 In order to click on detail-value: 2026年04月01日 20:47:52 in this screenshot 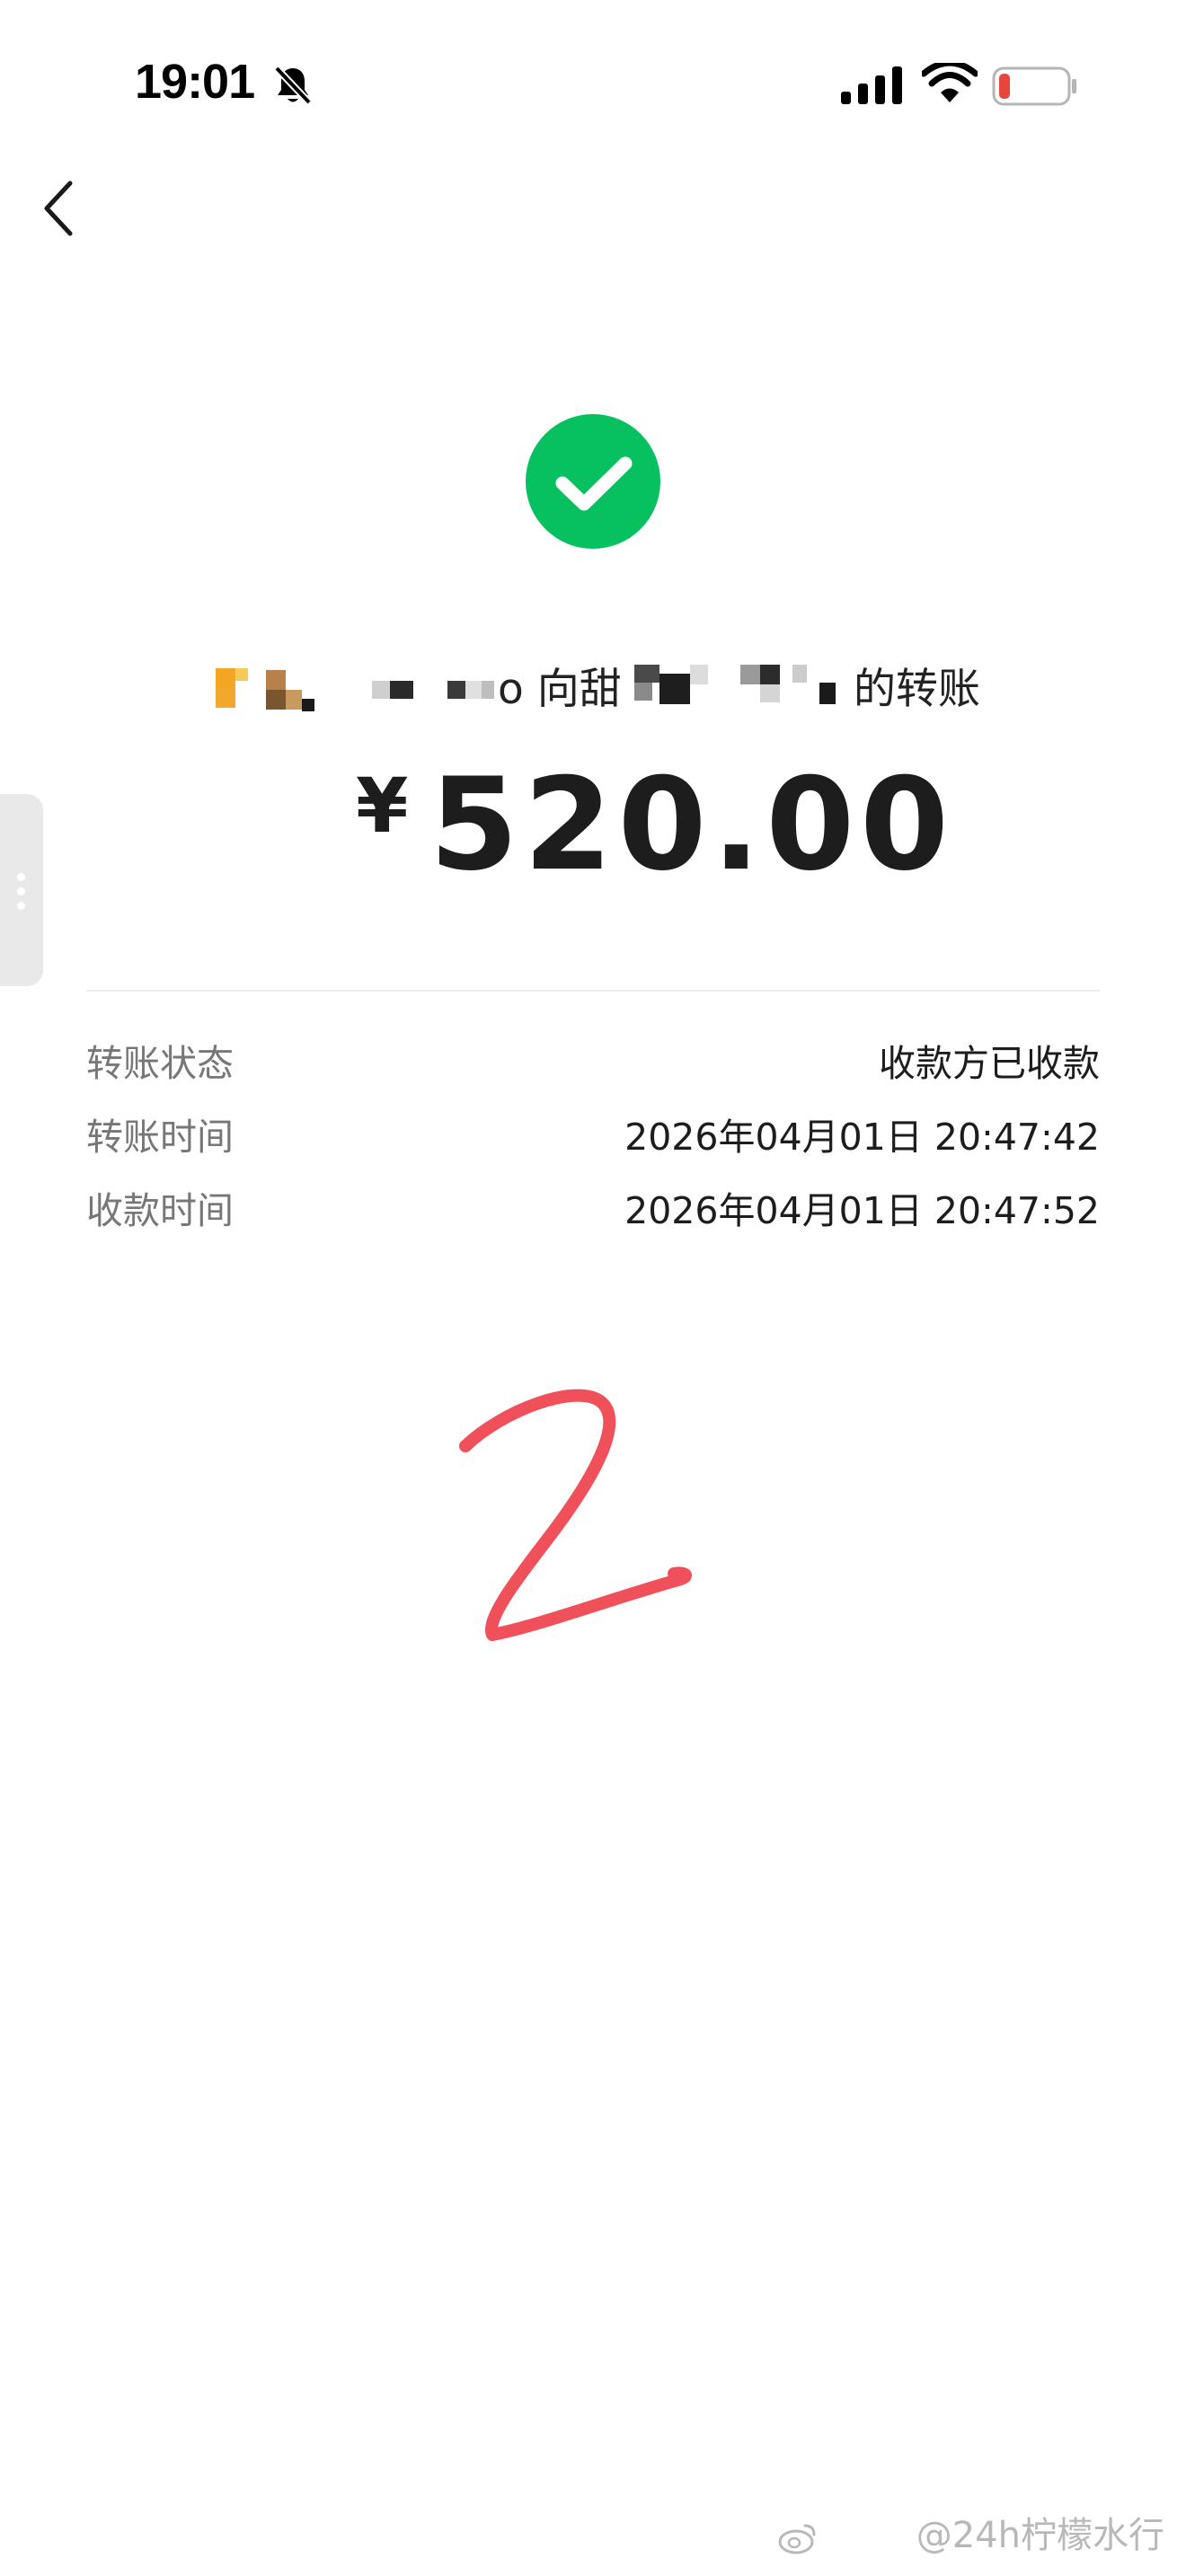, I will do `click(862, 1210)`.